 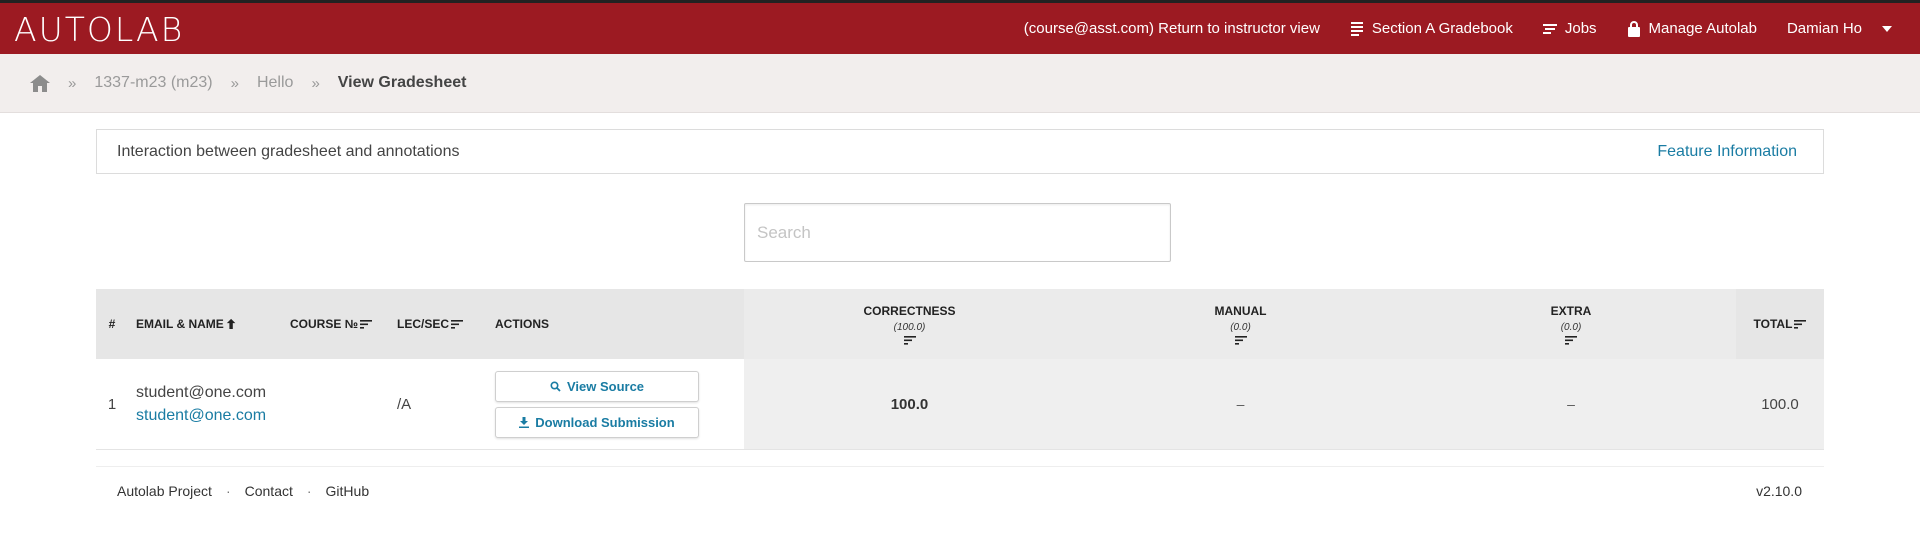 I want to click on header-lec-sec: LEC/SEC, so click(x=446, y=324).